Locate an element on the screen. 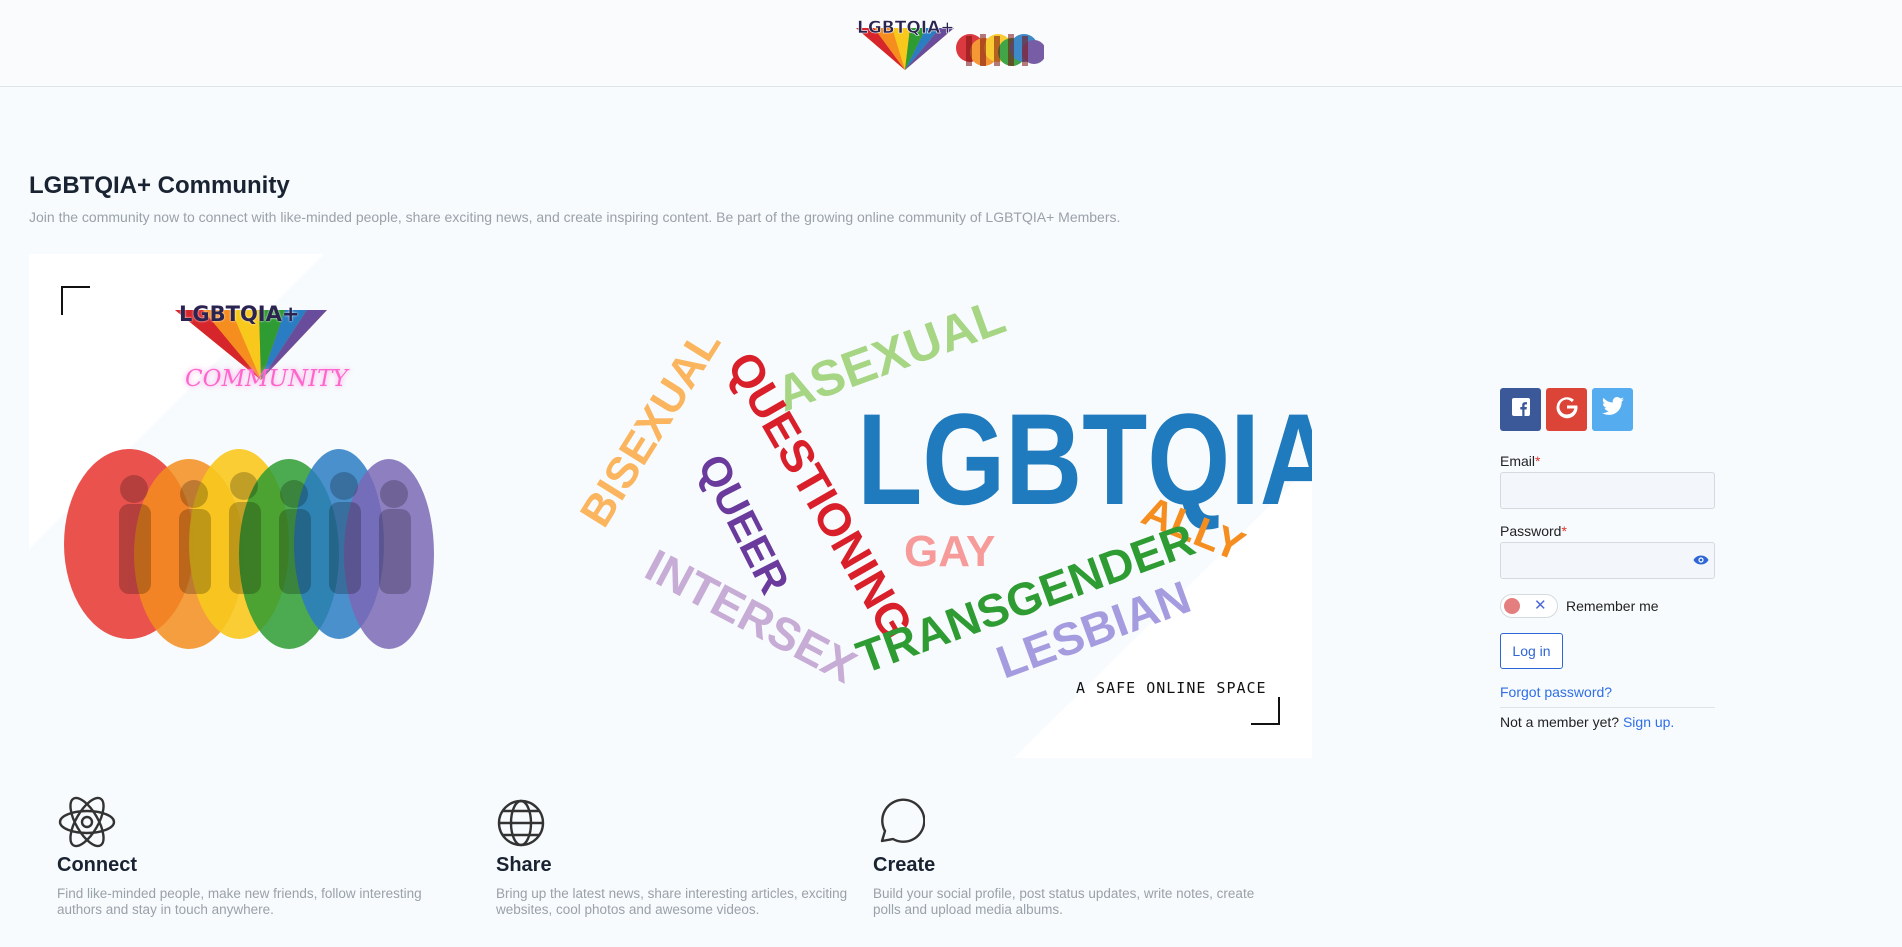 The image size is (1902, 947). feature-title: Connect is located at coordinates (97, 865).